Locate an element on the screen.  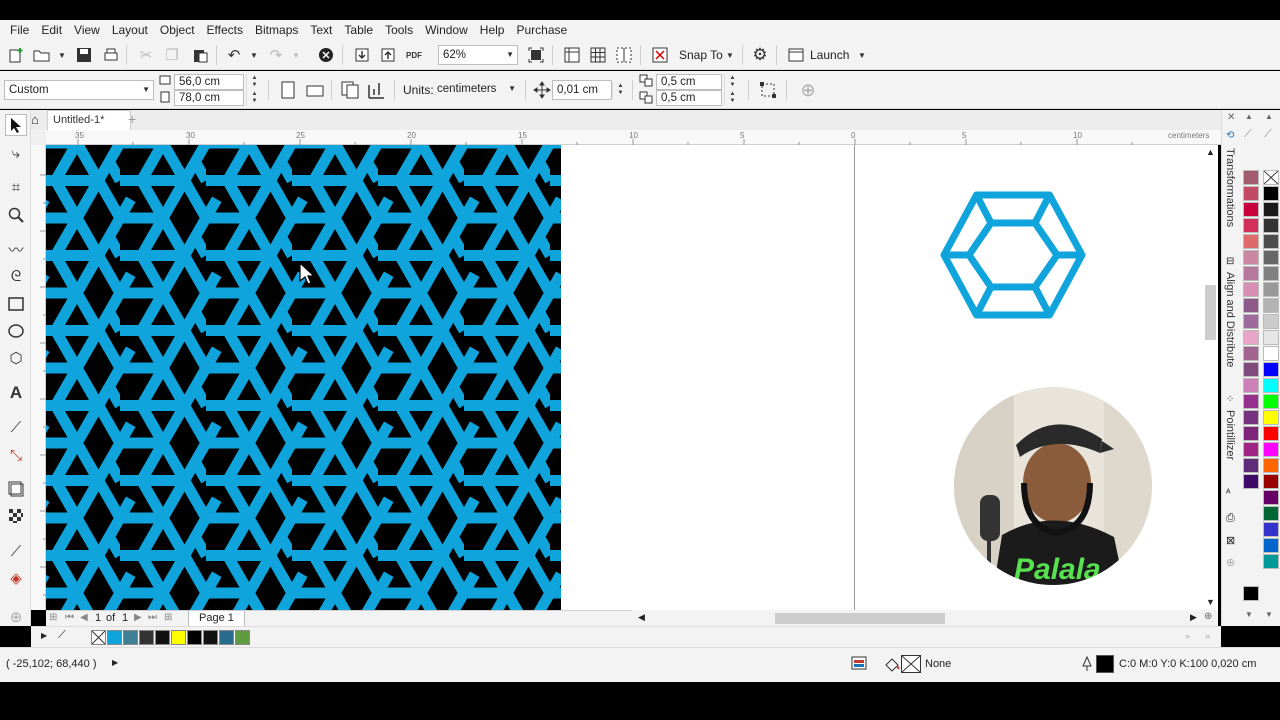
previous-page-icon: ◀ is located at coordinates (84, 617).